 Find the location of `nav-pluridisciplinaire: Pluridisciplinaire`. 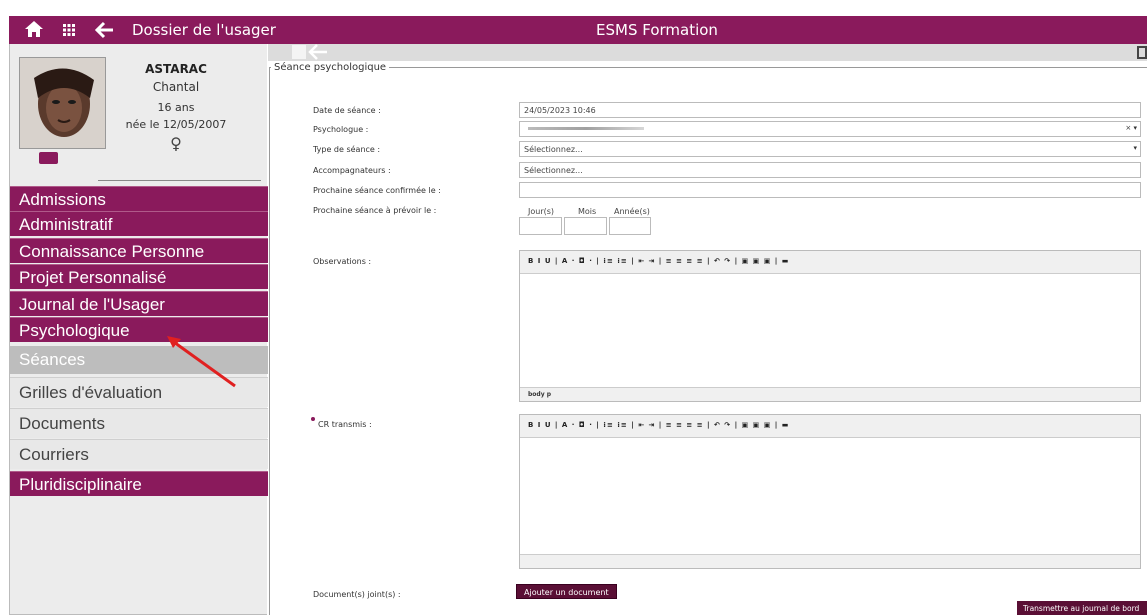

nav-pluridisciplinaire: Pluridisciplinaire is located at coordinates (139, 483).